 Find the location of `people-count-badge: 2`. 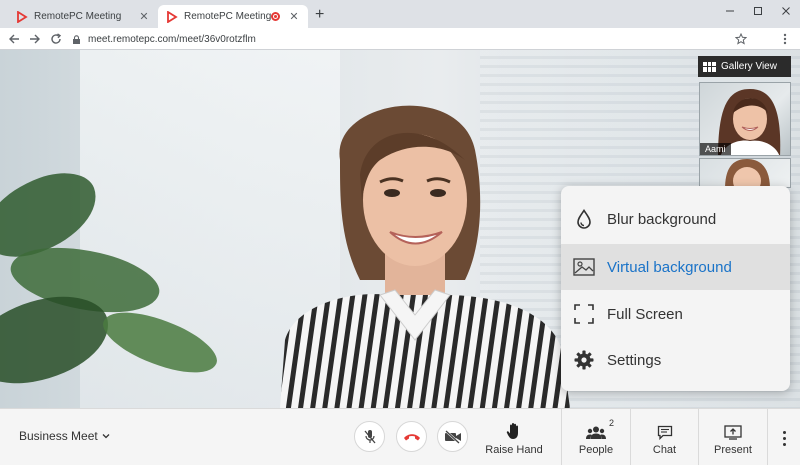

people-count-badge: 2 is located at coordinates (611, 422).